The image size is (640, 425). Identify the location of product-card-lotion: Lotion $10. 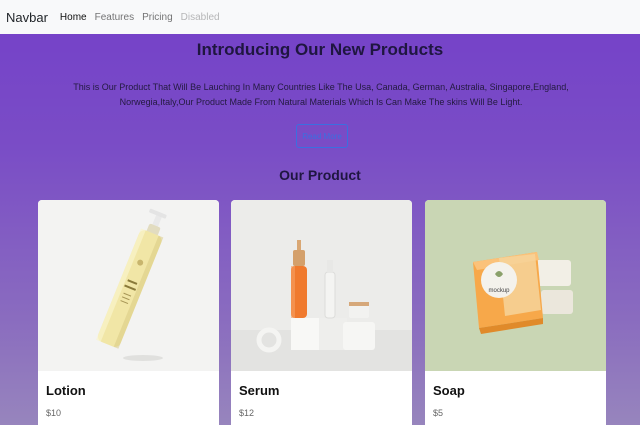
(128, 312).